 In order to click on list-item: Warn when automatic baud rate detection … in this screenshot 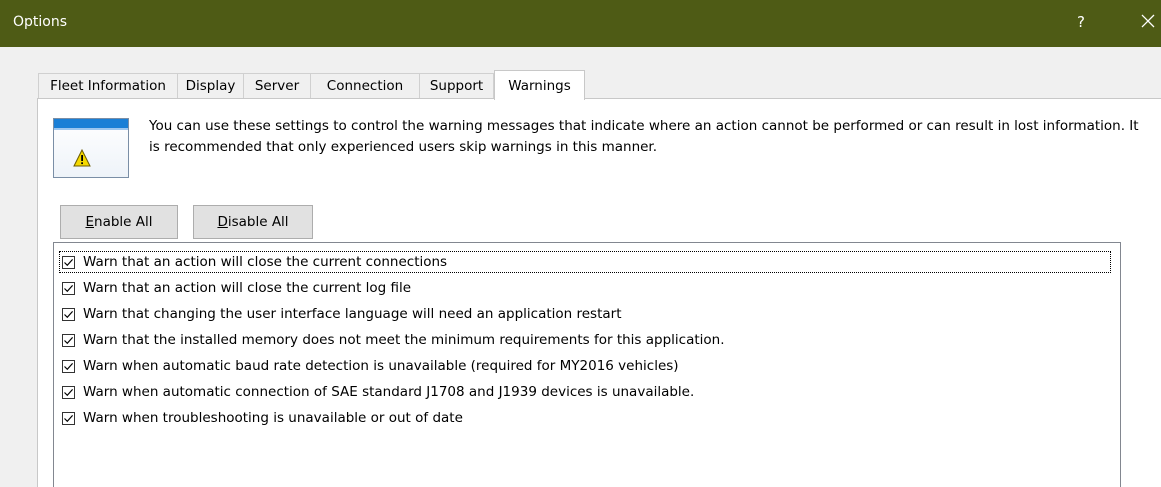, I will do `click(585, 366)`.